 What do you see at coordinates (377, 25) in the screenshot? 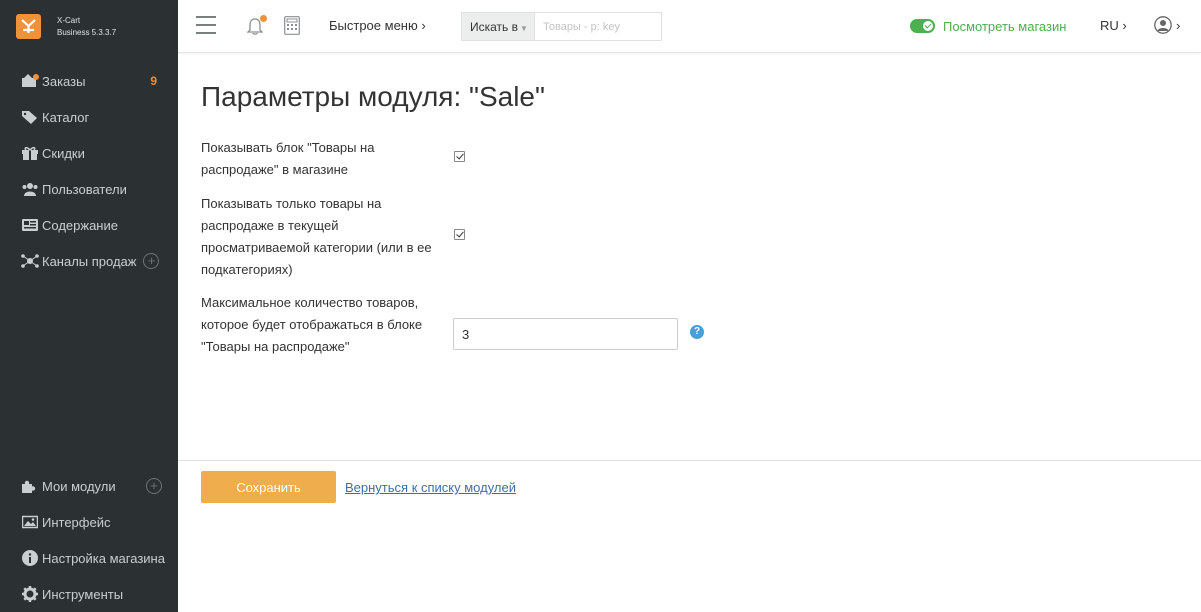
I see `quick-menu-button: Быстрое меню ›` at bounding box center [377, 25].